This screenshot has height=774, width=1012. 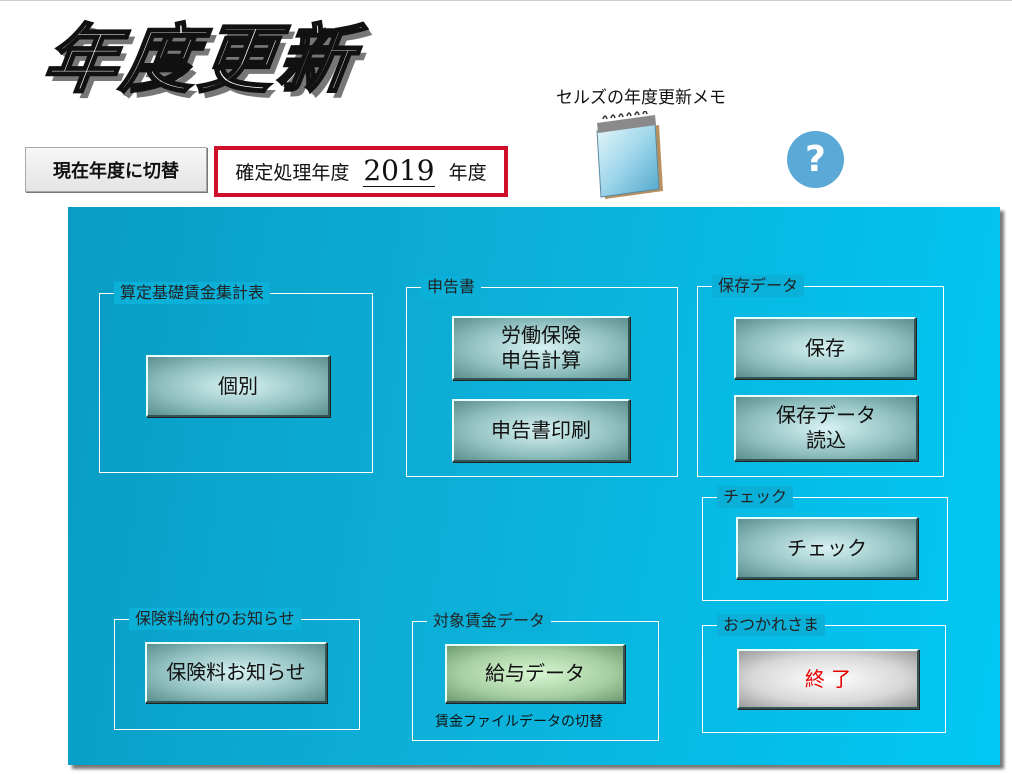 What do you see at coordinates (236, 672) in the screenshot?
I see `premium-notice-button: 保険料お知らせ` at bounding box center [236, 672].